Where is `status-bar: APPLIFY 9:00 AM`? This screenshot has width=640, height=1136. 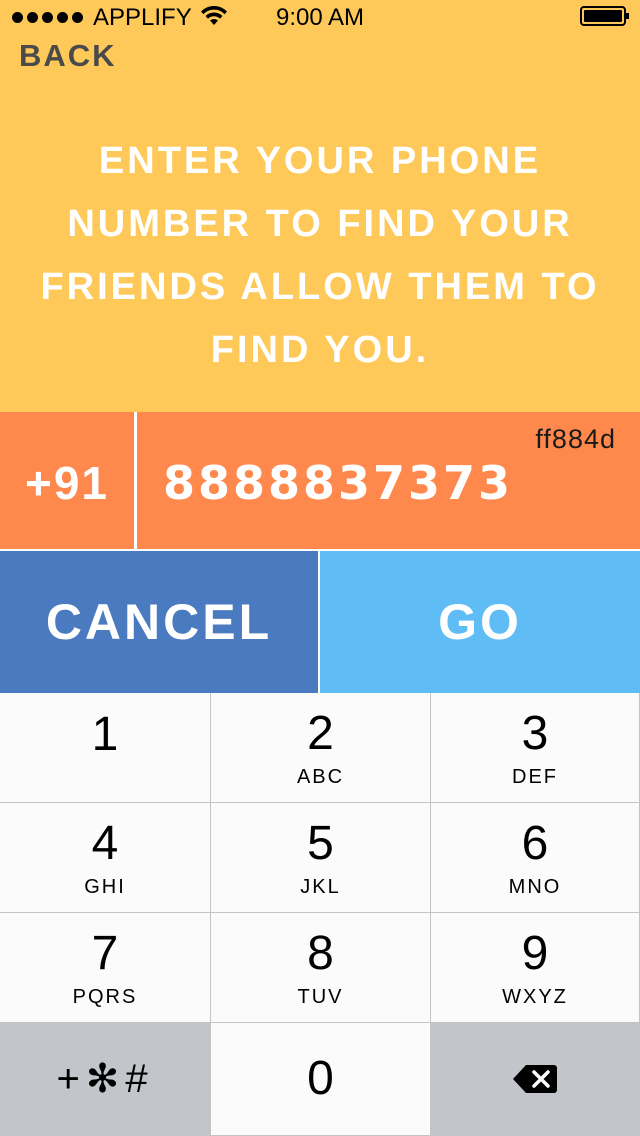
status-bar: APPLIFY 9:00 AM is located at coordinates (320, 18).